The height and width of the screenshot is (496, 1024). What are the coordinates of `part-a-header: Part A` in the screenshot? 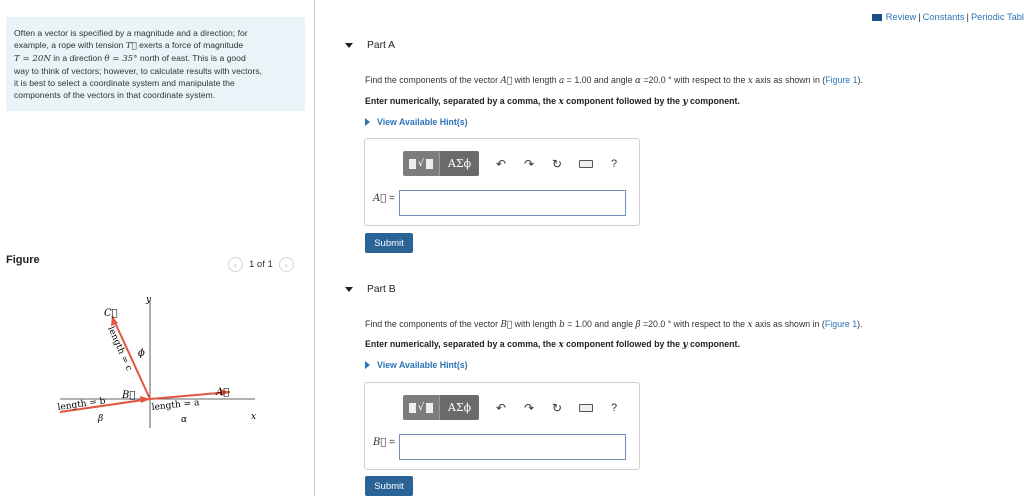 It's located at (370, 45).